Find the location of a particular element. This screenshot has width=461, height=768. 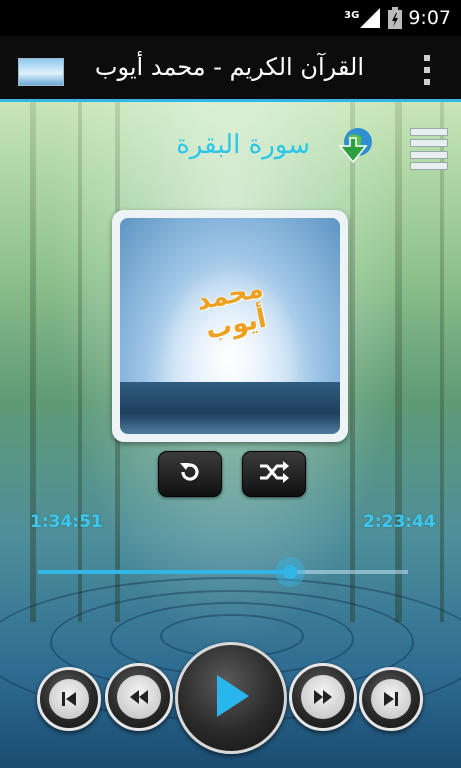

battery-icon is located at coordinates (395, 18).